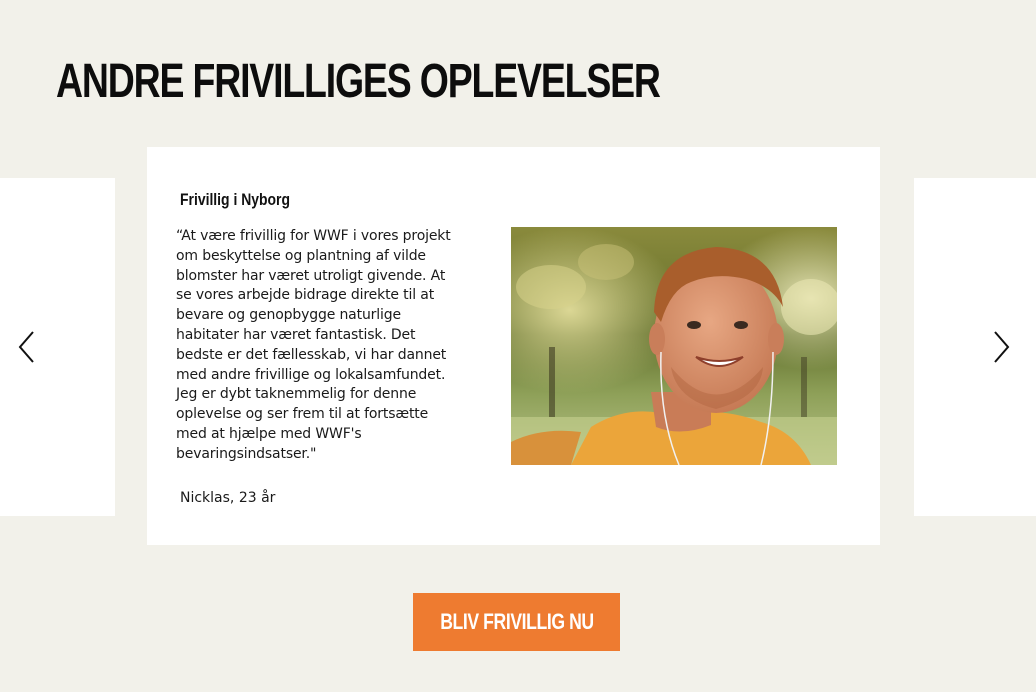 Image resolution: width=1036 pixels, height=692 pixels. What do you see at coordinates (358, 81) in the screenshot?
I see `page-title: ANDRE FRIVILLIGES OPLEVELSER` at bounding box center [358, 81].